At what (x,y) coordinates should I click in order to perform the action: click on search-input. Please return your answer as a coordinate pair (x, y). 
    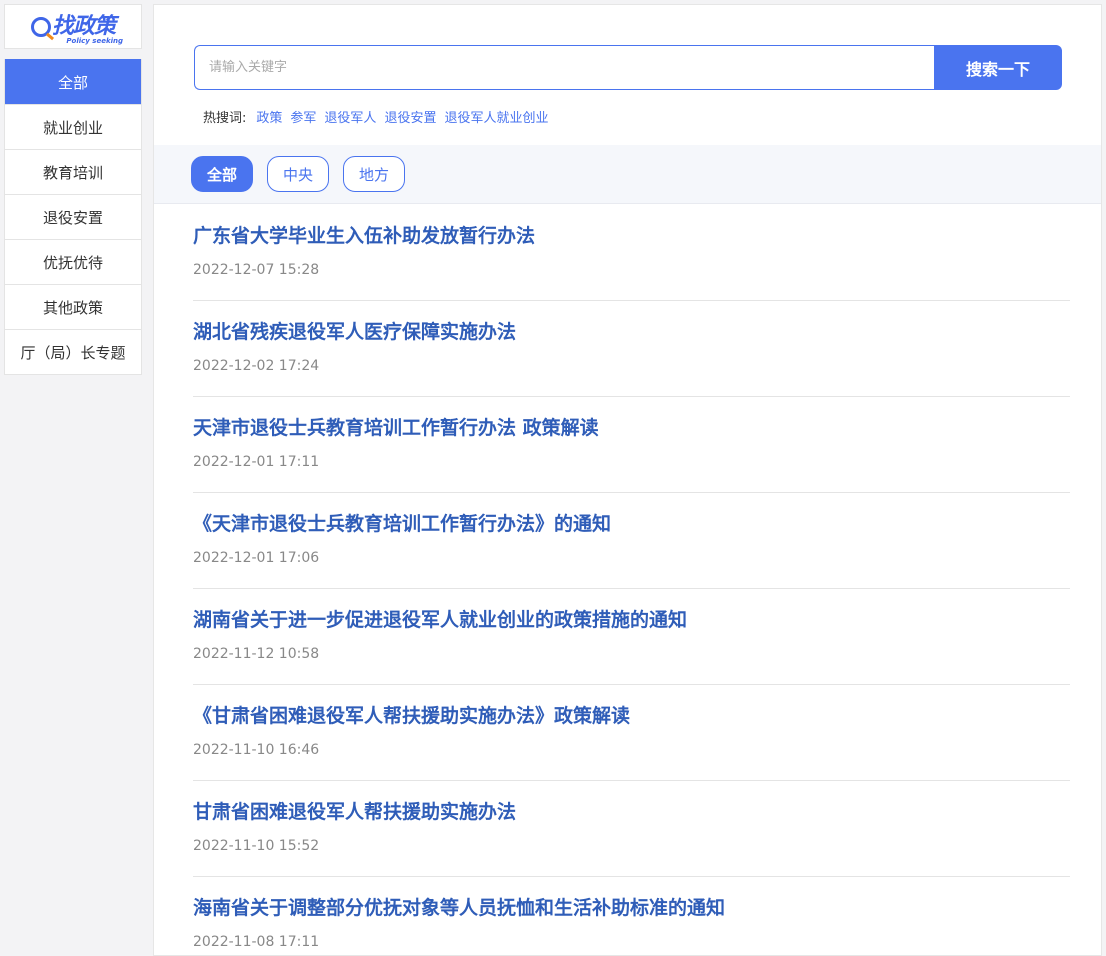
    Looking at the image, I should click on (564, 67).